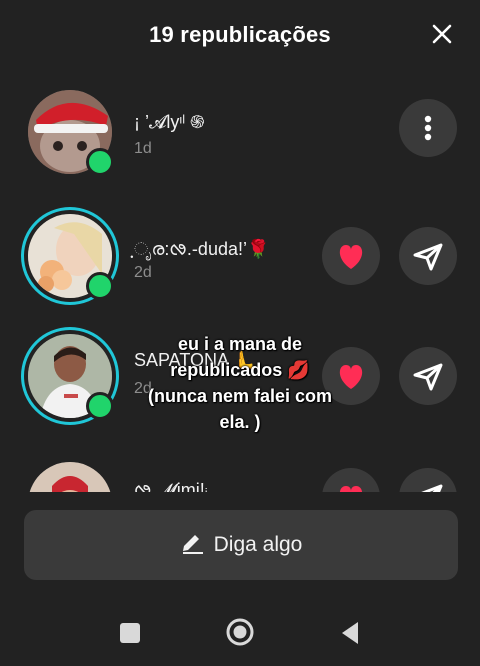  I want to click on recents-button, so click(130, 633).